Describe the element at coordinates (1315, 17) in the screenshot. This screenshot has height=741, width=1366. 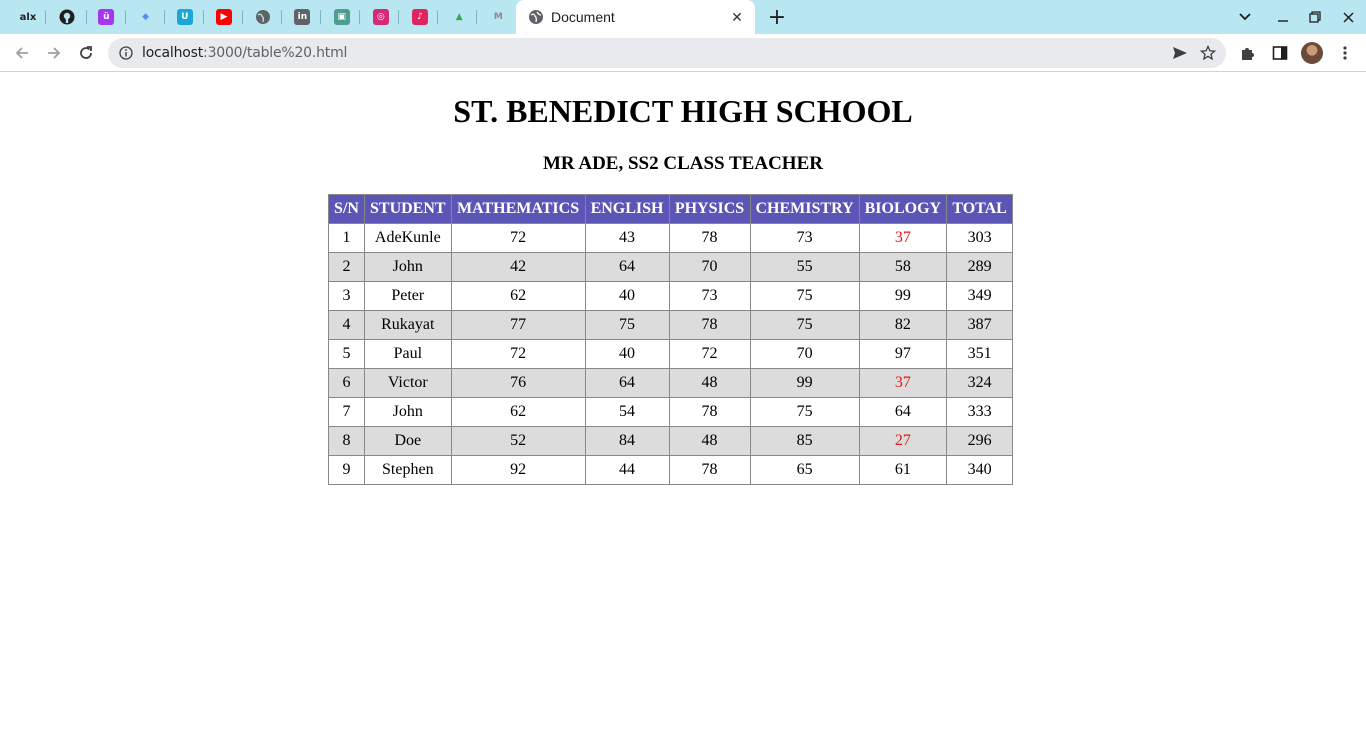
I see `restore-button` at that location.